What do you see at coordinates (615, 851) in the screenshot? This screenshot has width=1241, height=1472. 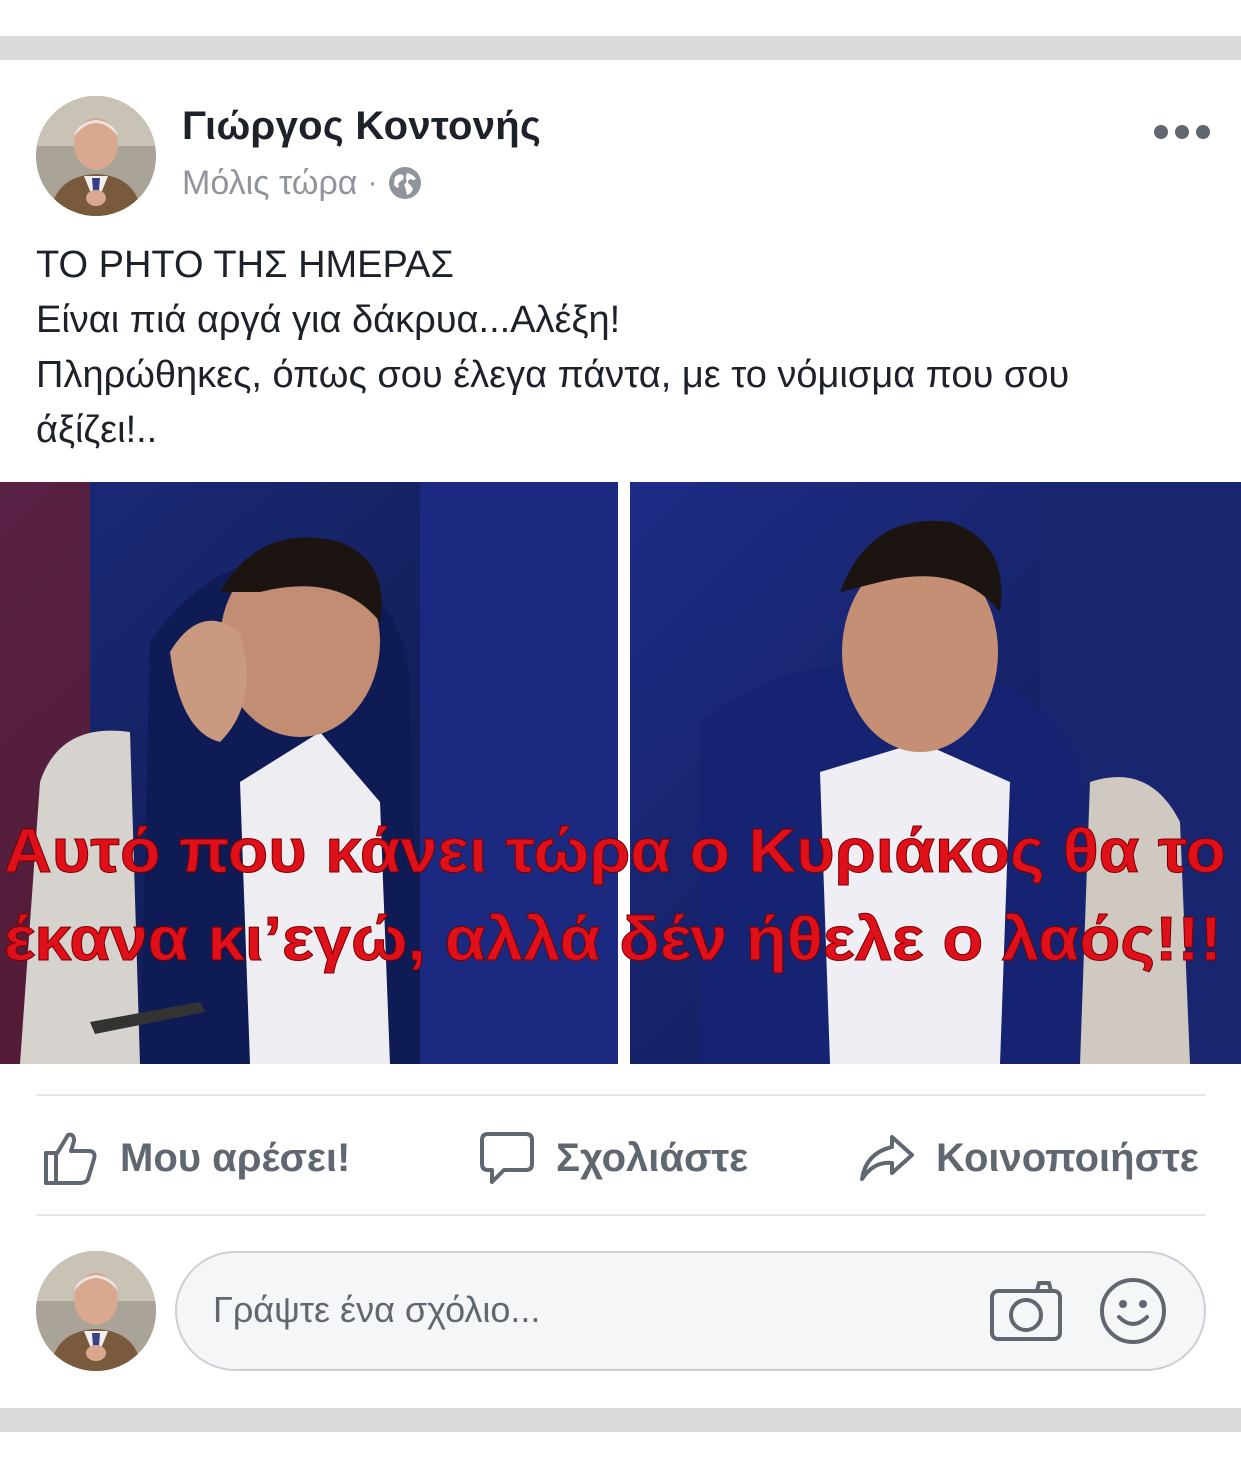 I see `image-caption-line-1: Αυτό που κάνει τώρα ο Κυριάκος θα το` at bounding box center [615, 851].